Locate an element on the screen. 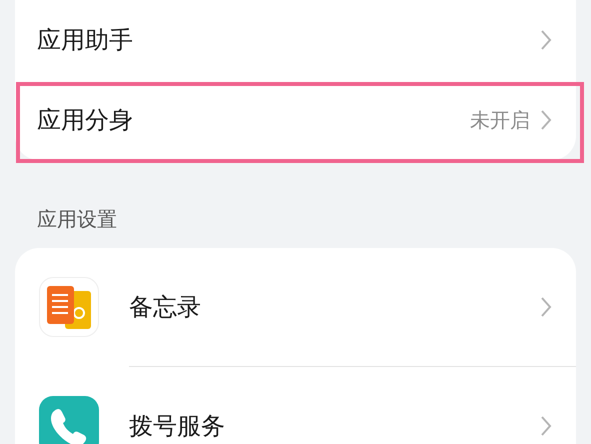 This screenshot has height=444, width=591. section-title: 应用设置 is located at coordinates (77, 219).